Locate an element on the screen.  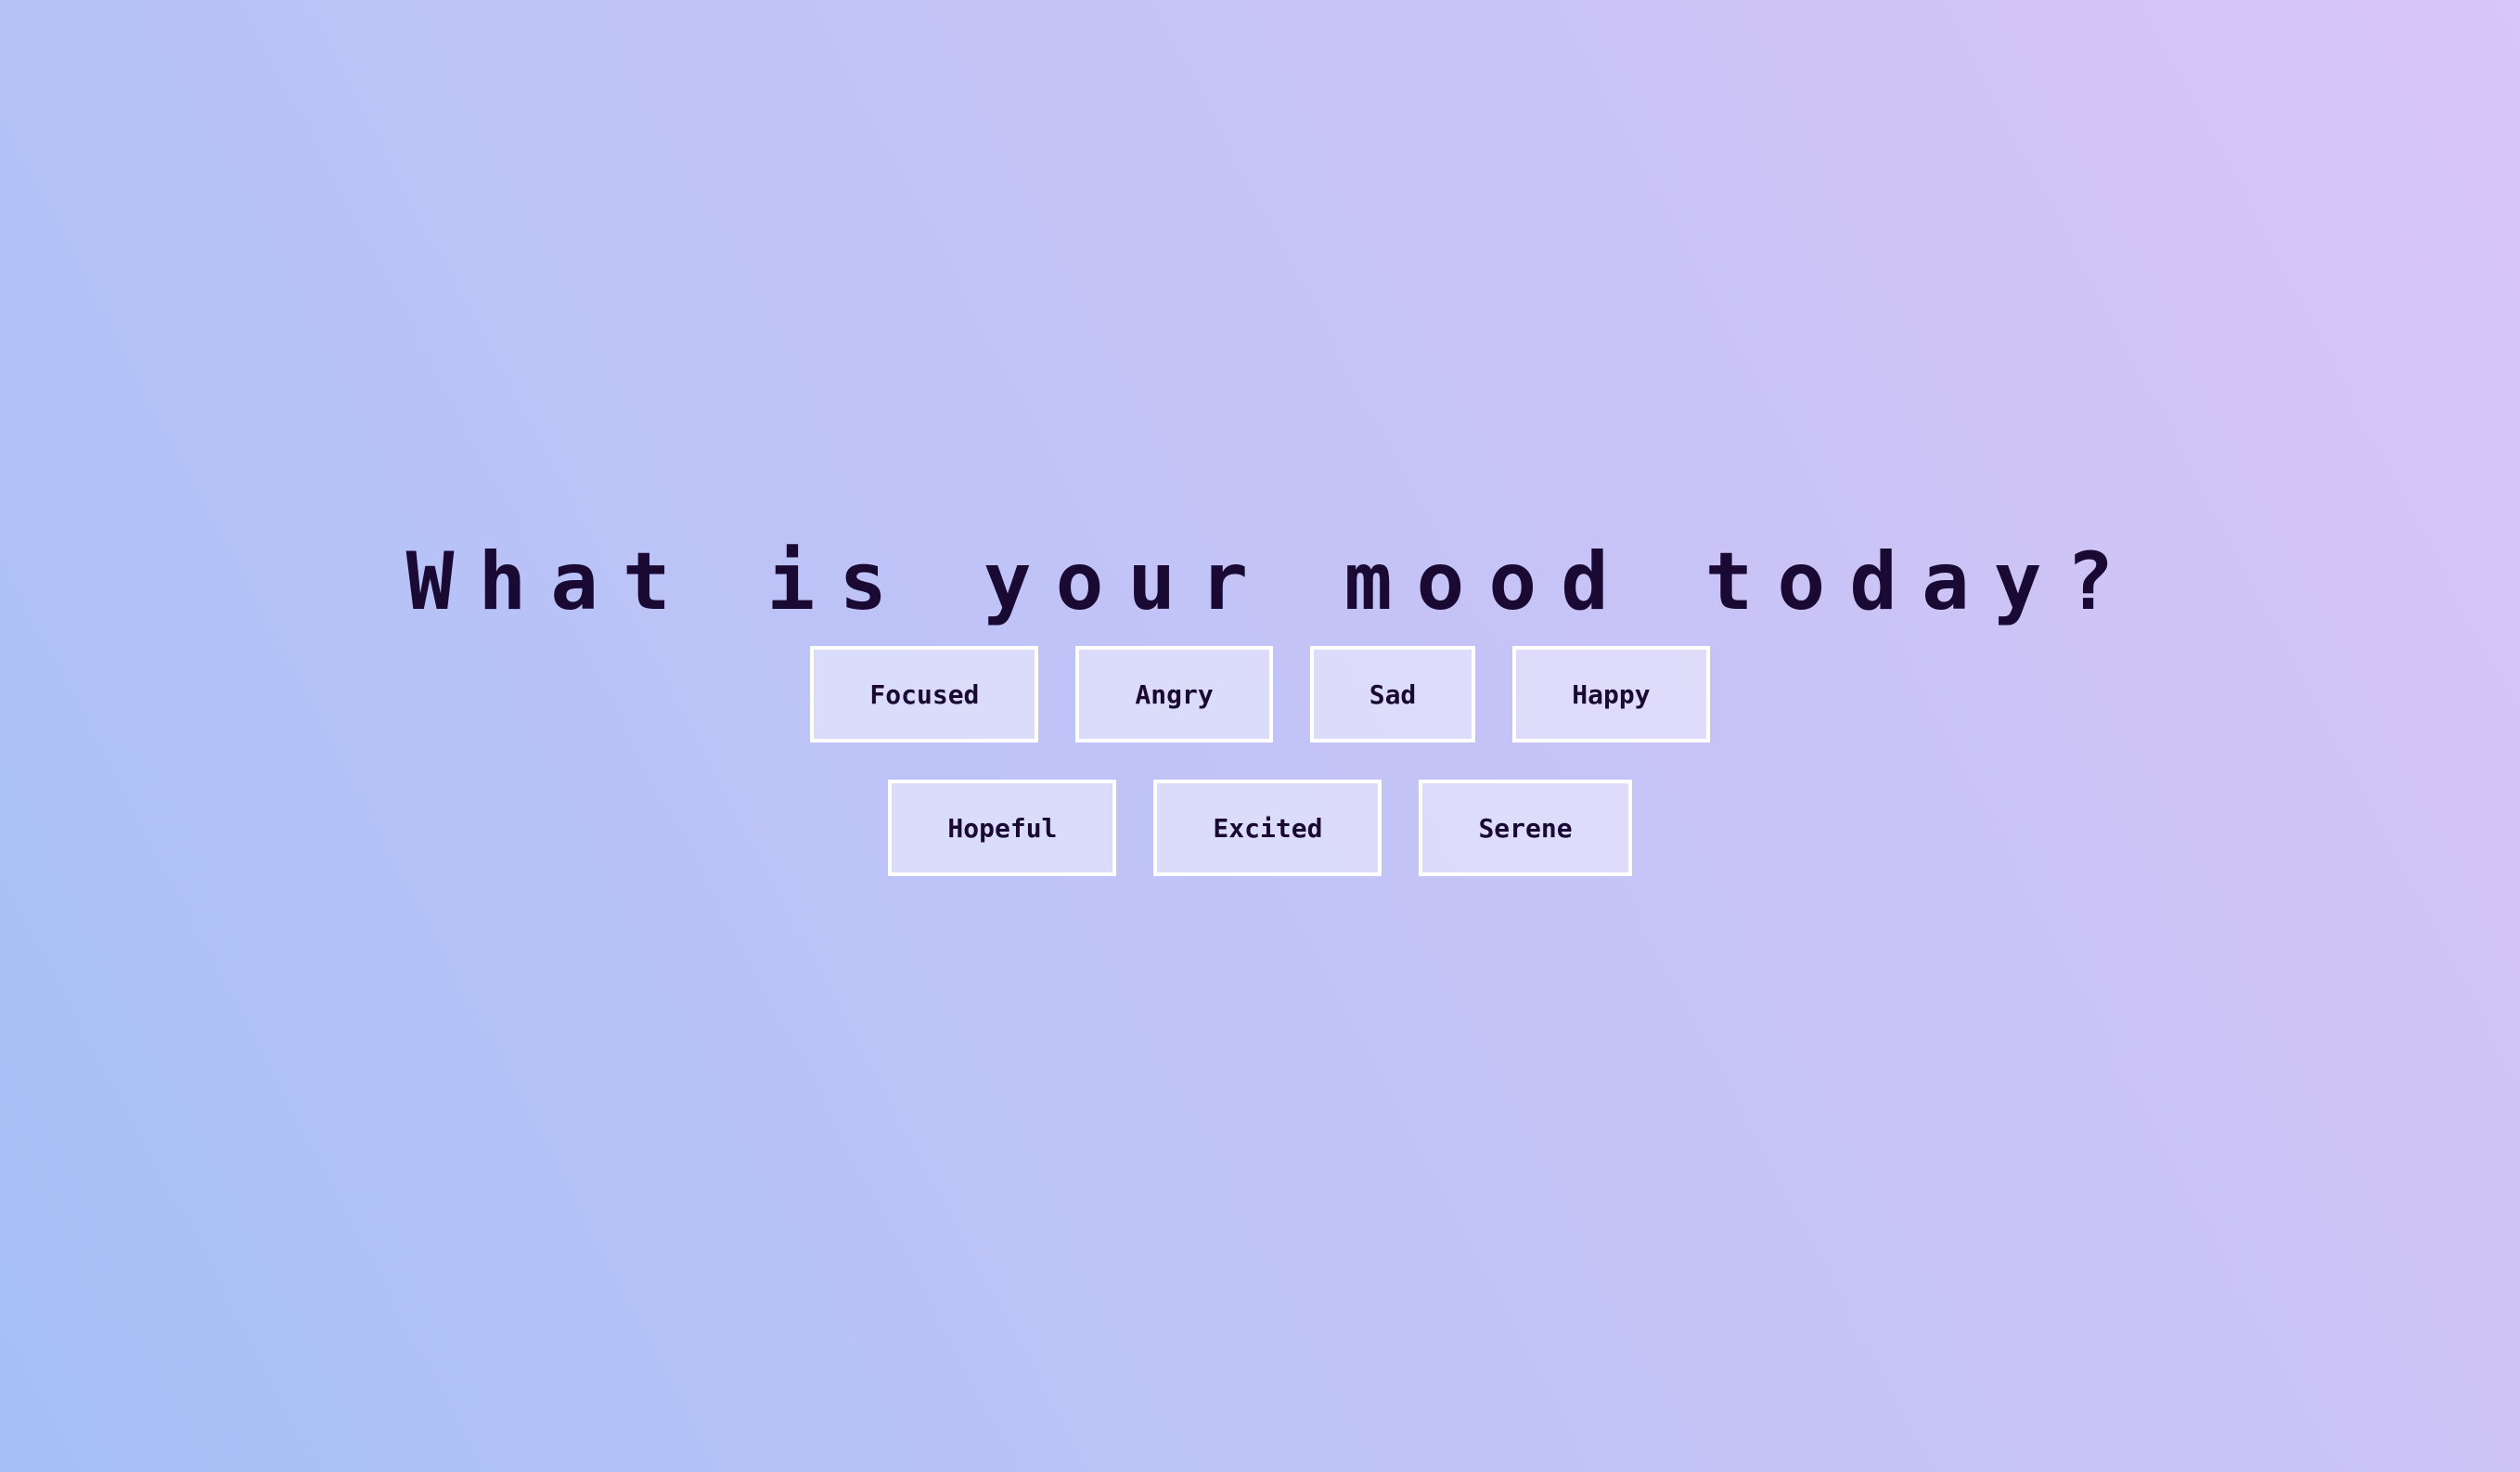
mood-button-hopeful: Hopeful is located at coordinates (1002, 828).